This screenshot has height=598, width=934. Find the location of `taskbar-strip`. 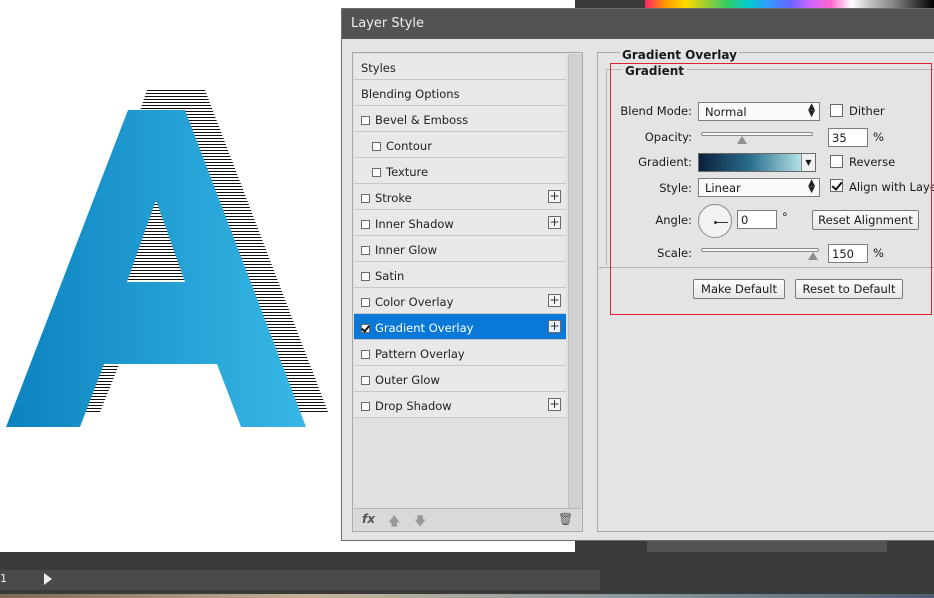

taskbar-strip is located at coordinates (467, 596).